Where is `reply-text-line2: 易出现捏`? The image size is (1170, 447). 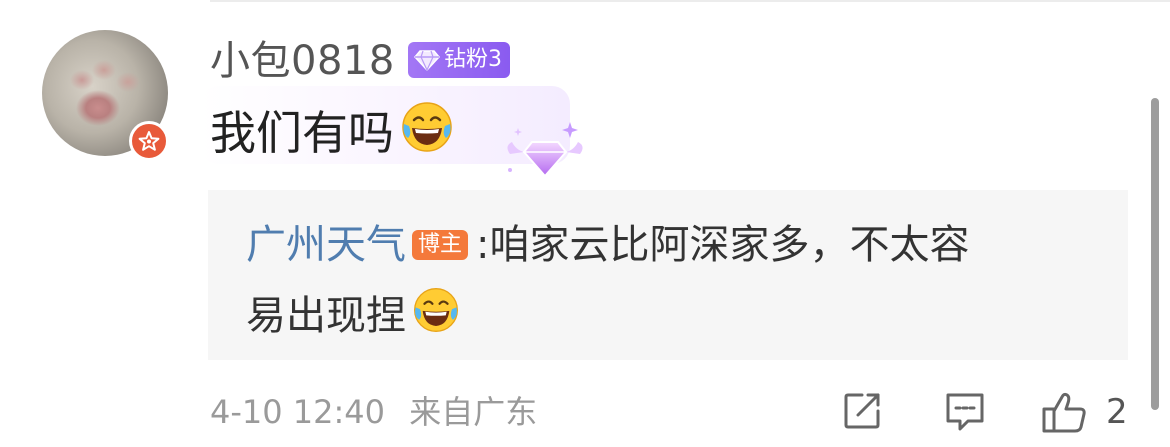
reply-text-line2: 易出现捏 is located at coordinates (326, 316).